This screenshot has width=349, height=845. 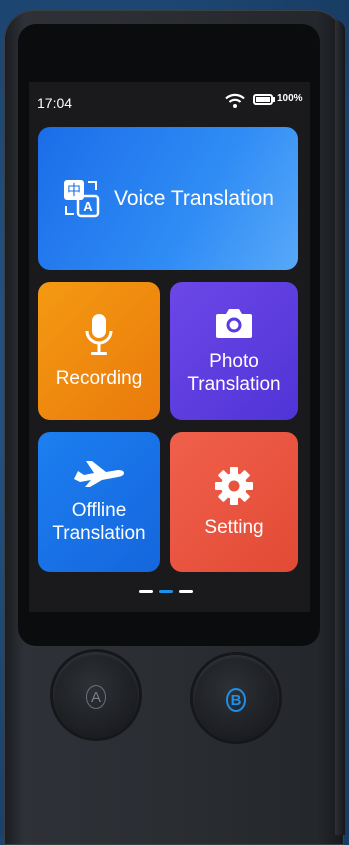 I want to click on translate-icon-letter: A, so click(x=88, y=206).